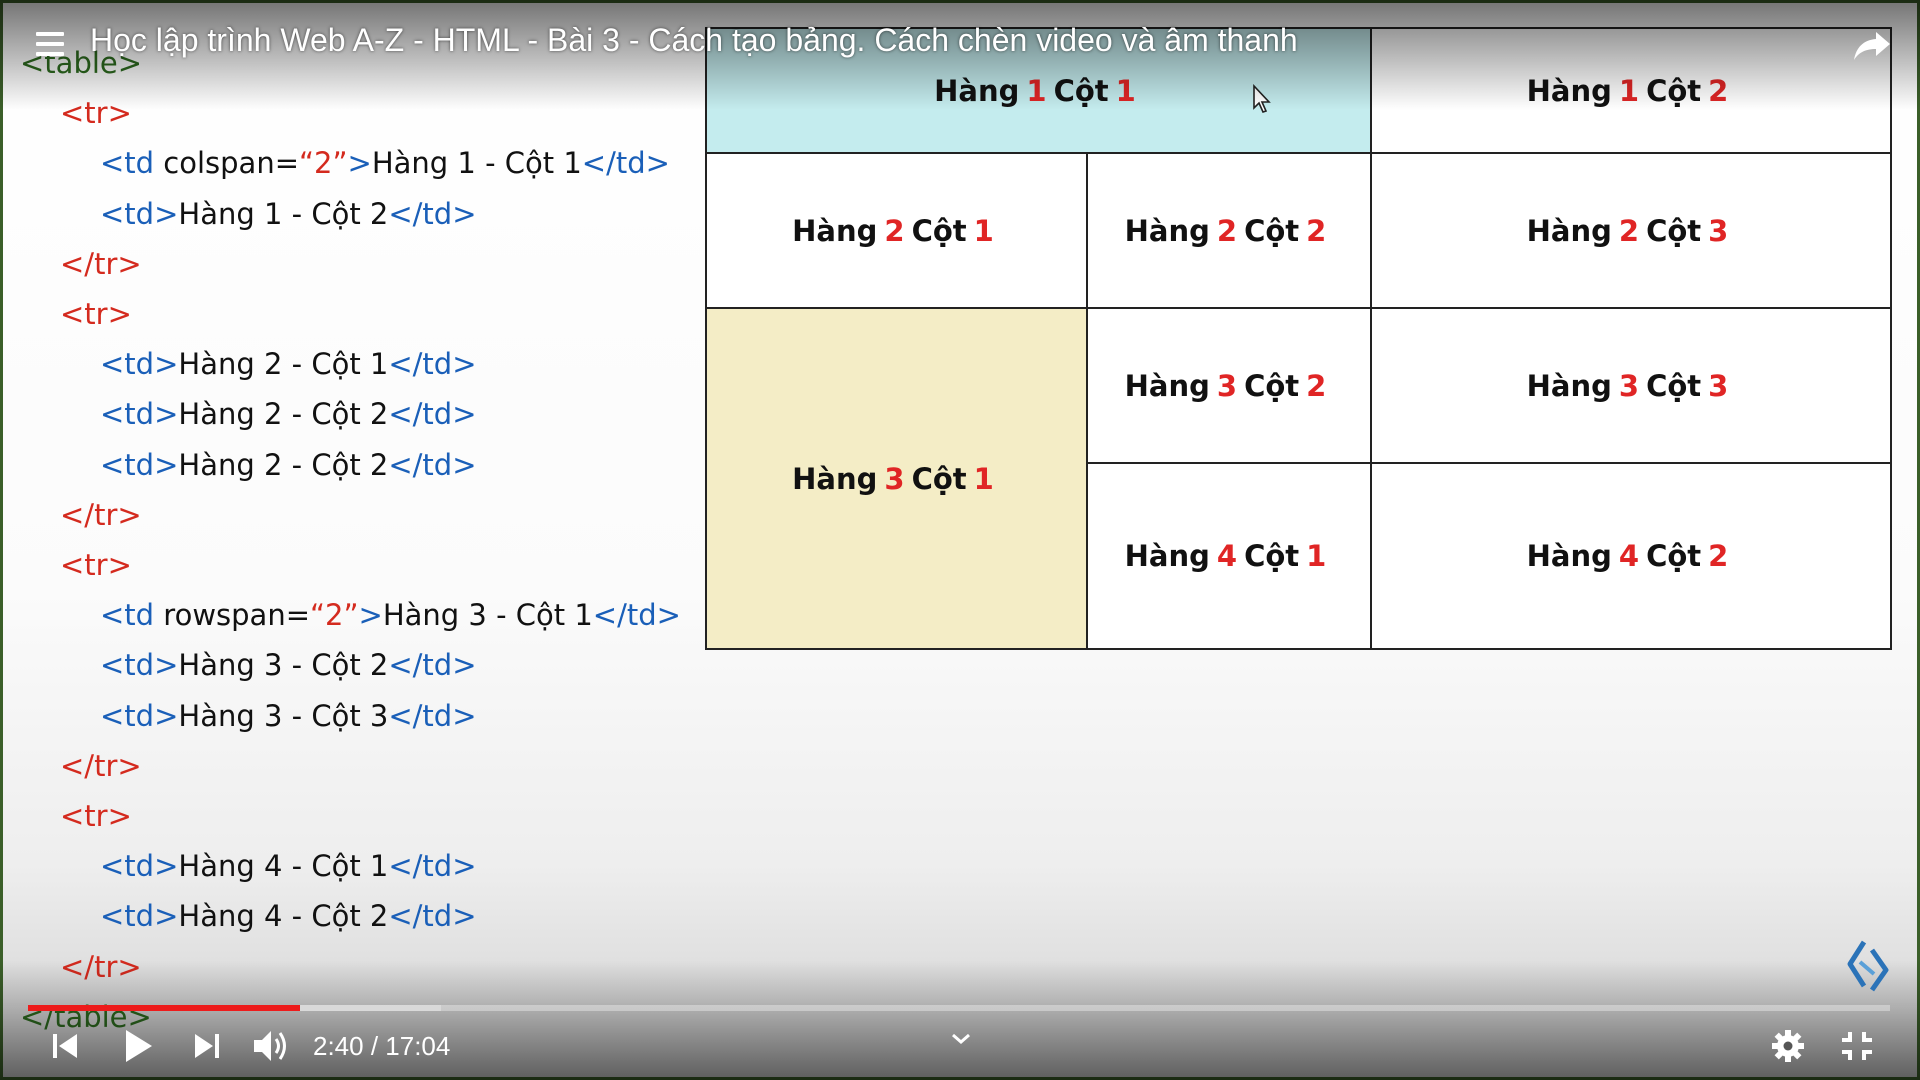 The image size is (1920, 1080). I want to click on code-token: colspan=, so click(231, 163).